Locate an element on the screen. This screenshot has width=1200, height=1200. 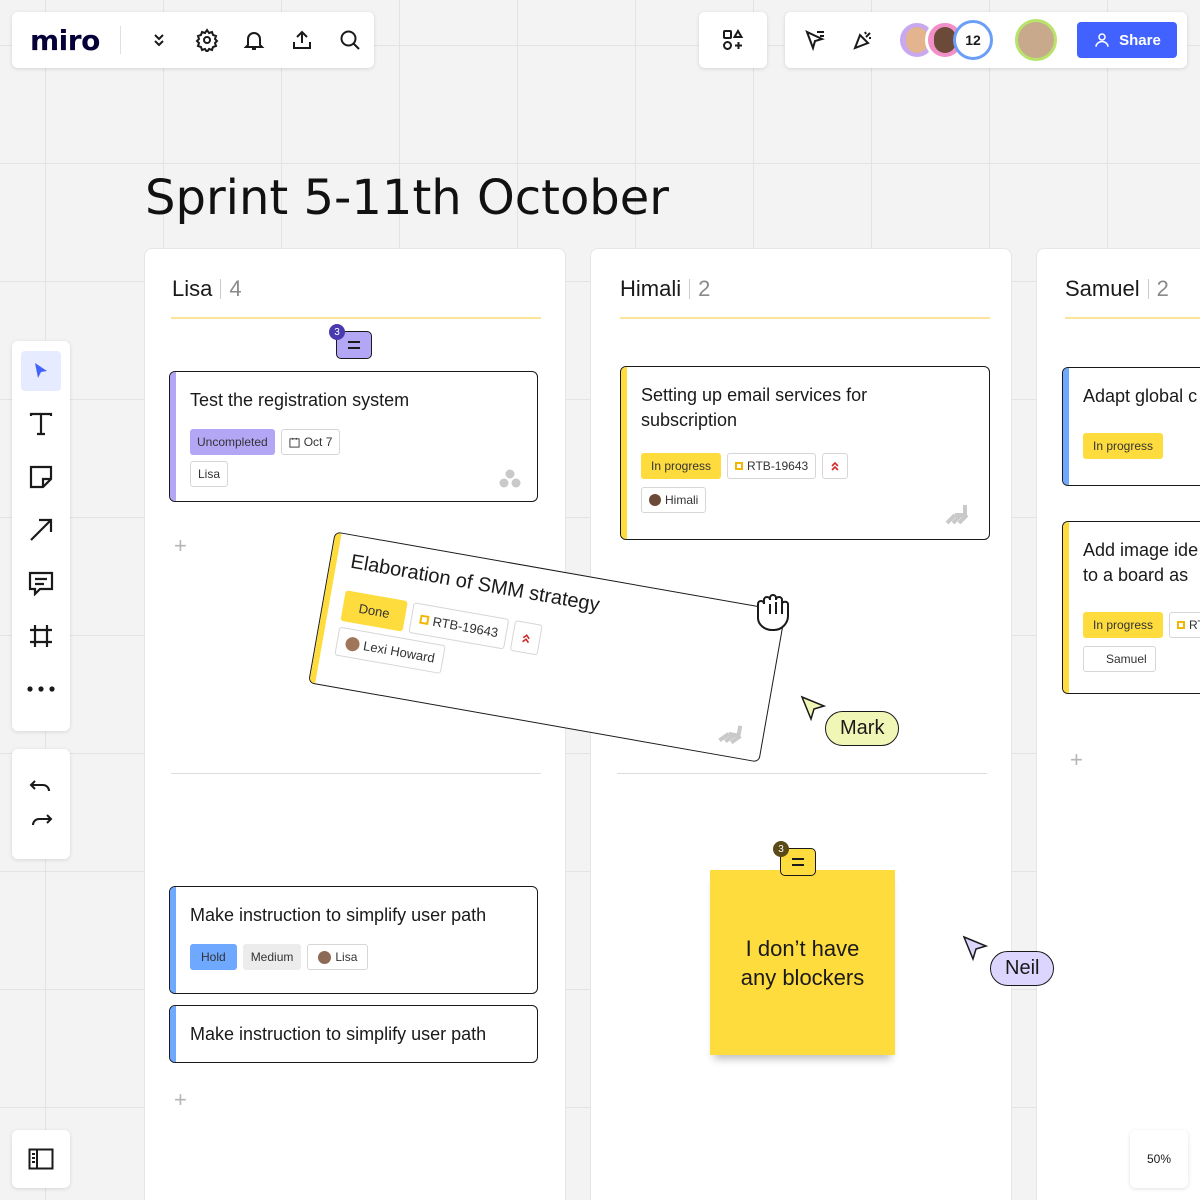
due-date-tag: Oct 7 is located at coordinates (310, 442).